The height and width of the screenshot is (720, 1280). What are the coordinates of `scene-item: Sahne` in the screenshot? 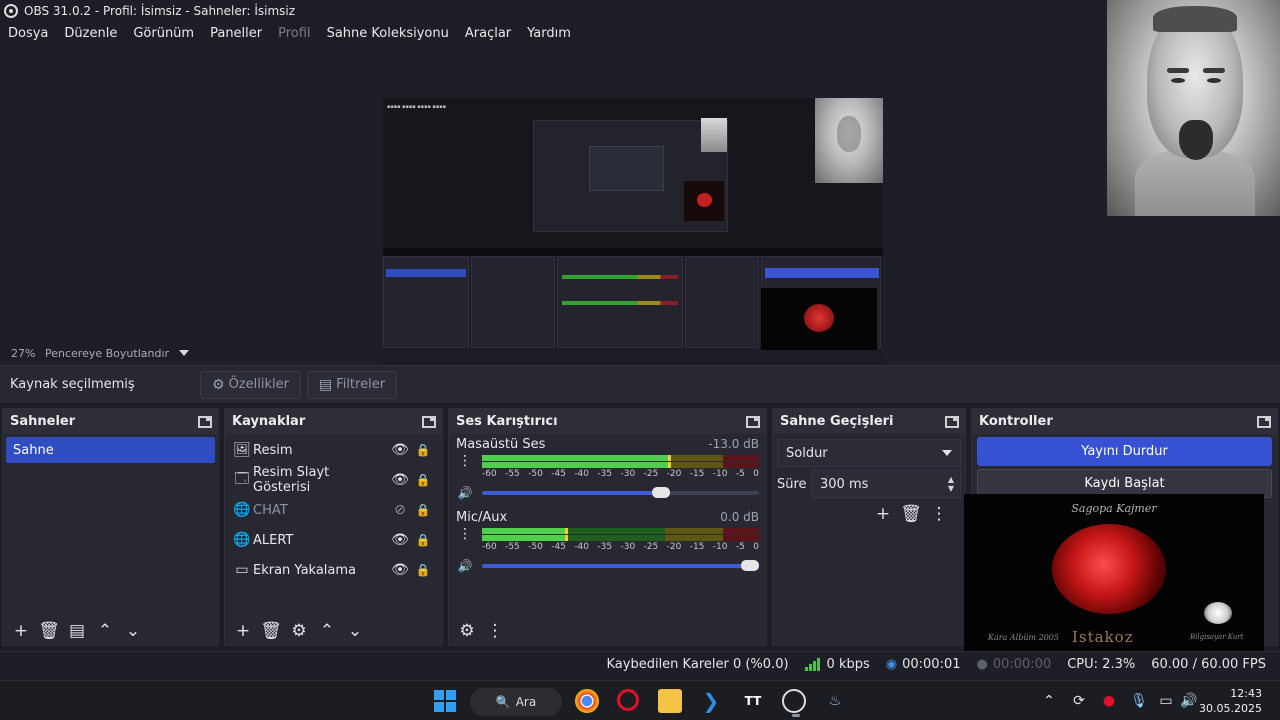 It's located at (110, 450).